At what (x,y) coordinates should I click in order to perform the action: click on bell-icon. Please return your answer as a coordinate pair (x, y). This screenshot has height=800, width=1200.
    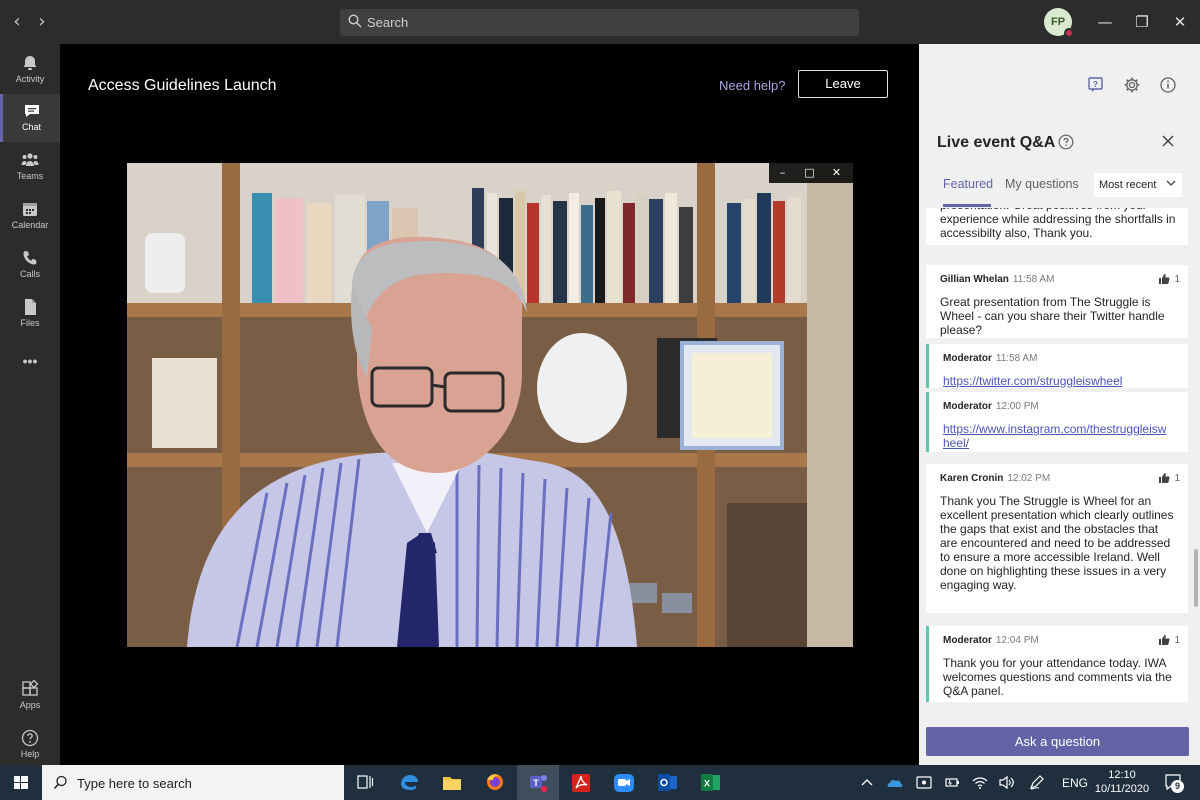
    Looking at the image, I should click on (30, 63).